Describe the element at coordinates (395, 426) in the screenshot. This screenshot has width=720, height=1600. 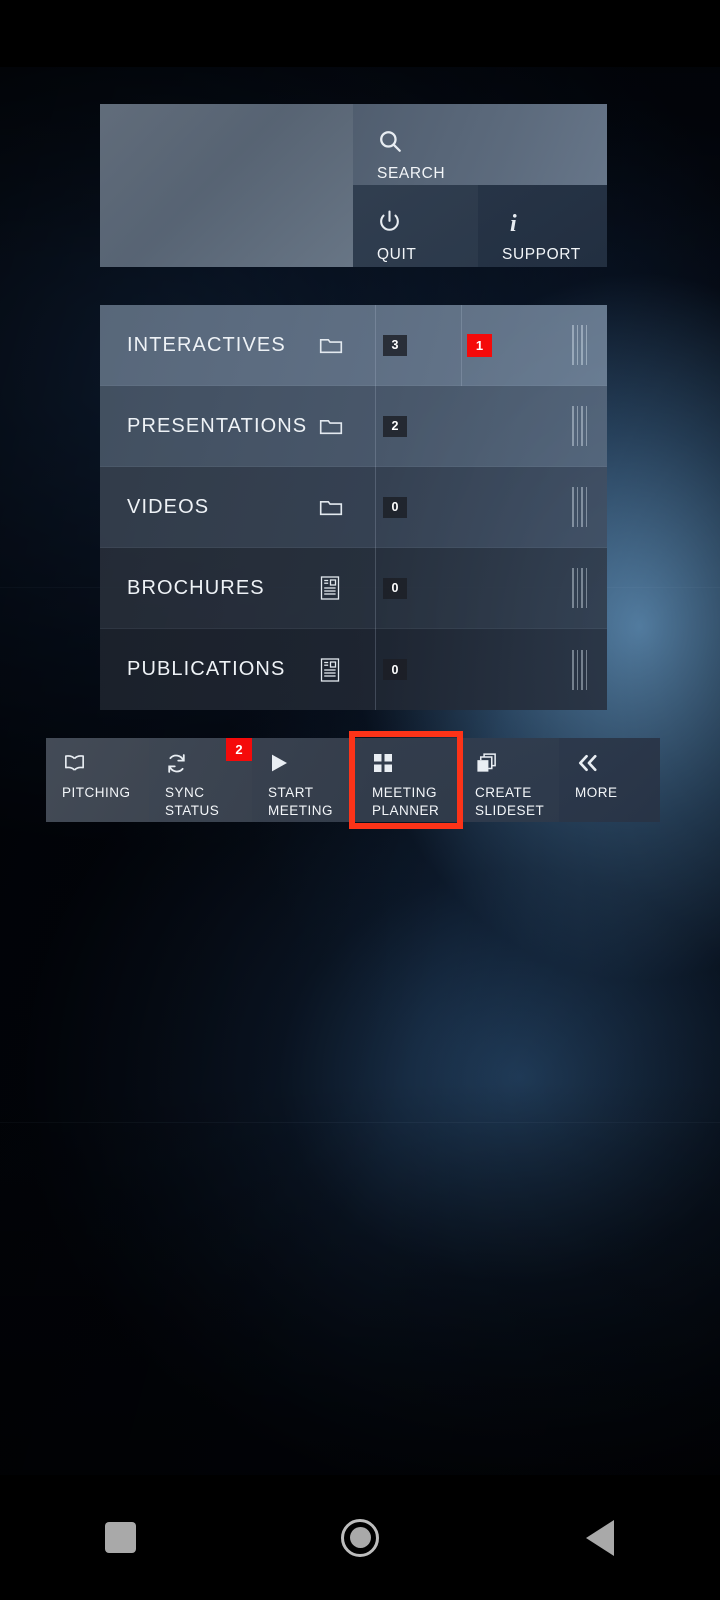
I see `item-count-badge: 2` at that location.